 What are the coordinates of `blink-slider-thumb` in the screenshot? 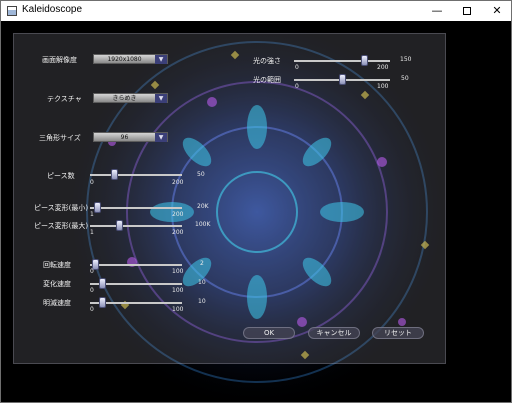 It's located at (102, 302).